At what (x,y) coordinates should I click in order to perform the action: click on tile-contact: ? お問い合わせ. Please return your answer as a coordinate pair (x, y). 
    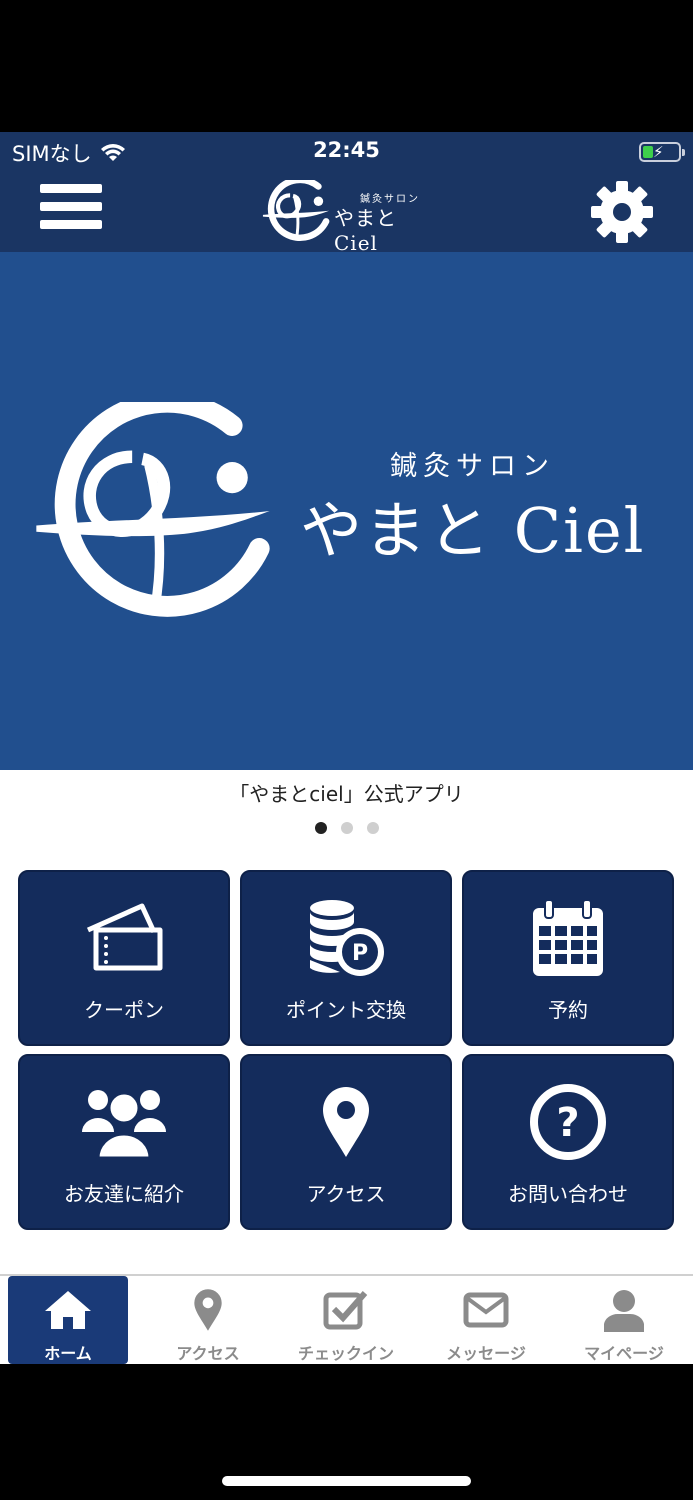
    Looking at the image, I should click on (568, 1142).